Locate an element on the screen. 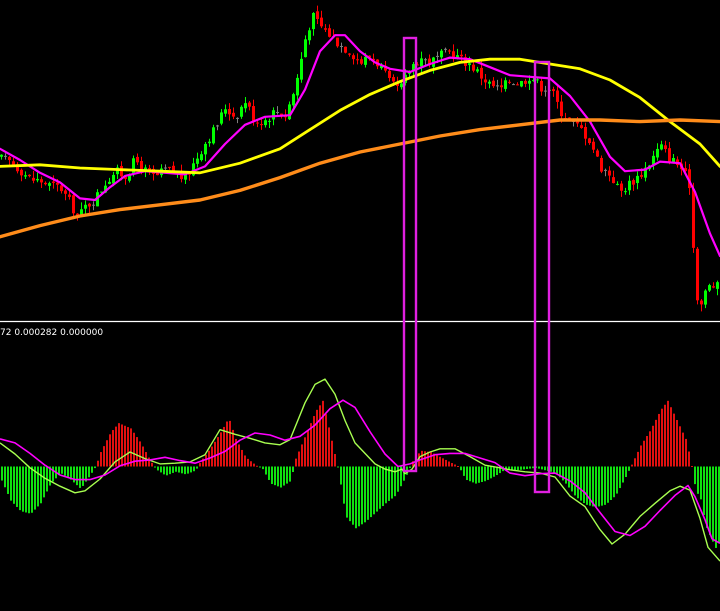 The height and width of the screenshot is (611, 720). price-candle is located at coordinates (337, 42).